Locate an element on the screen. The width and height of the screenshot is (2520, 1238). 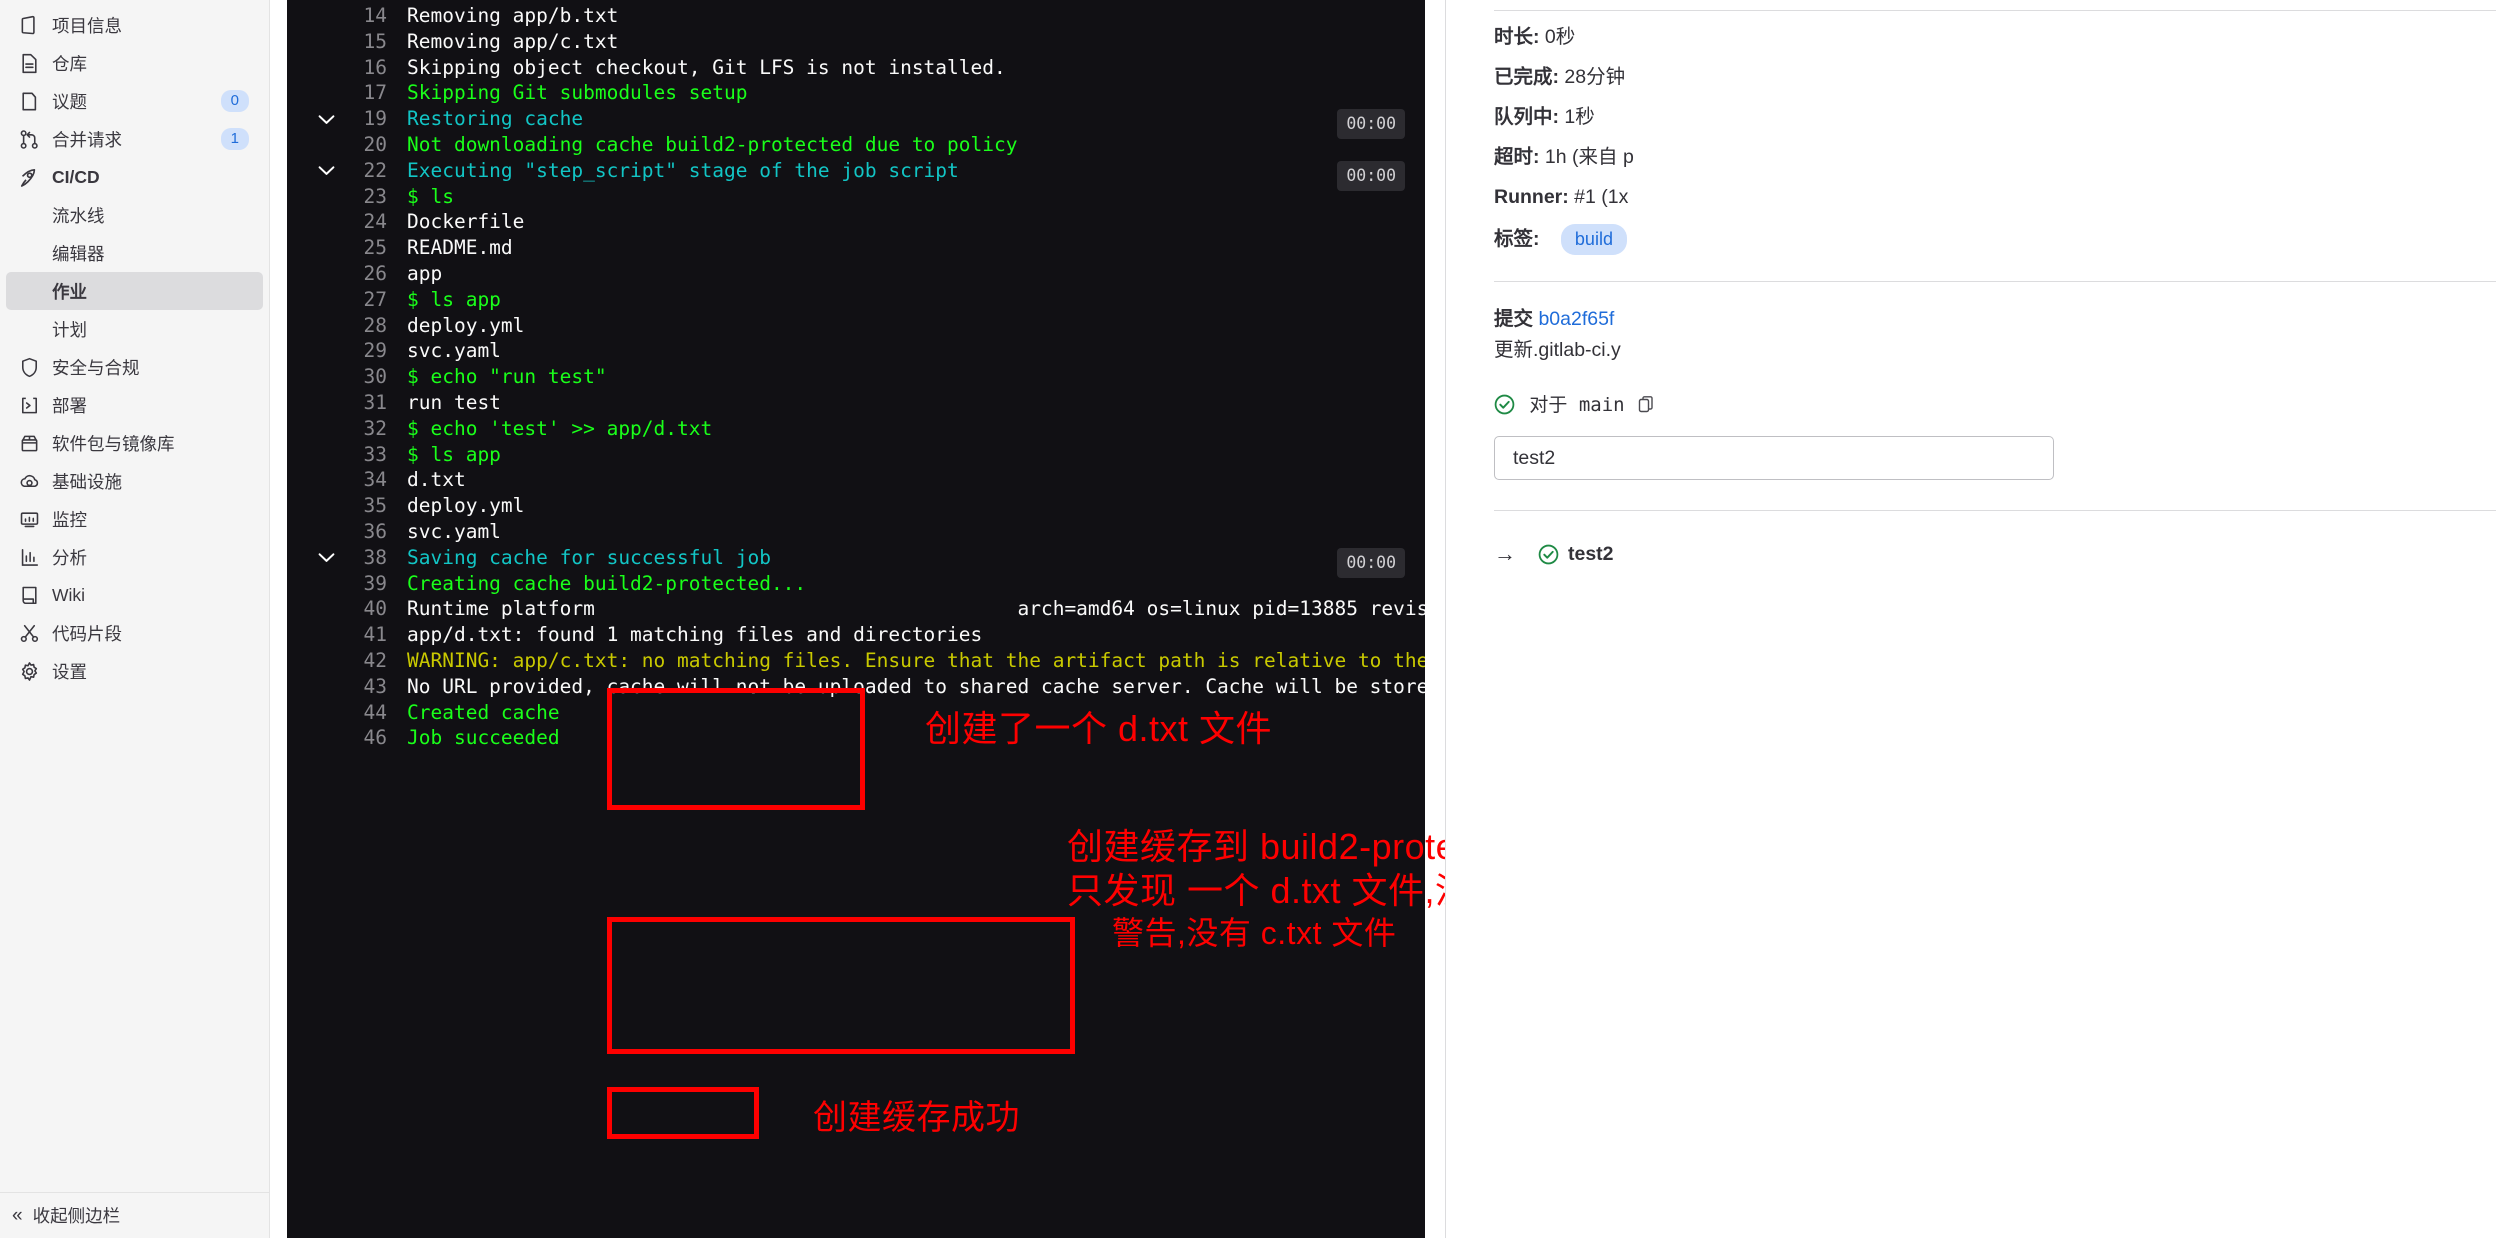
sidebar-item-10-label: 部署 is located at coordinates (69, 405).